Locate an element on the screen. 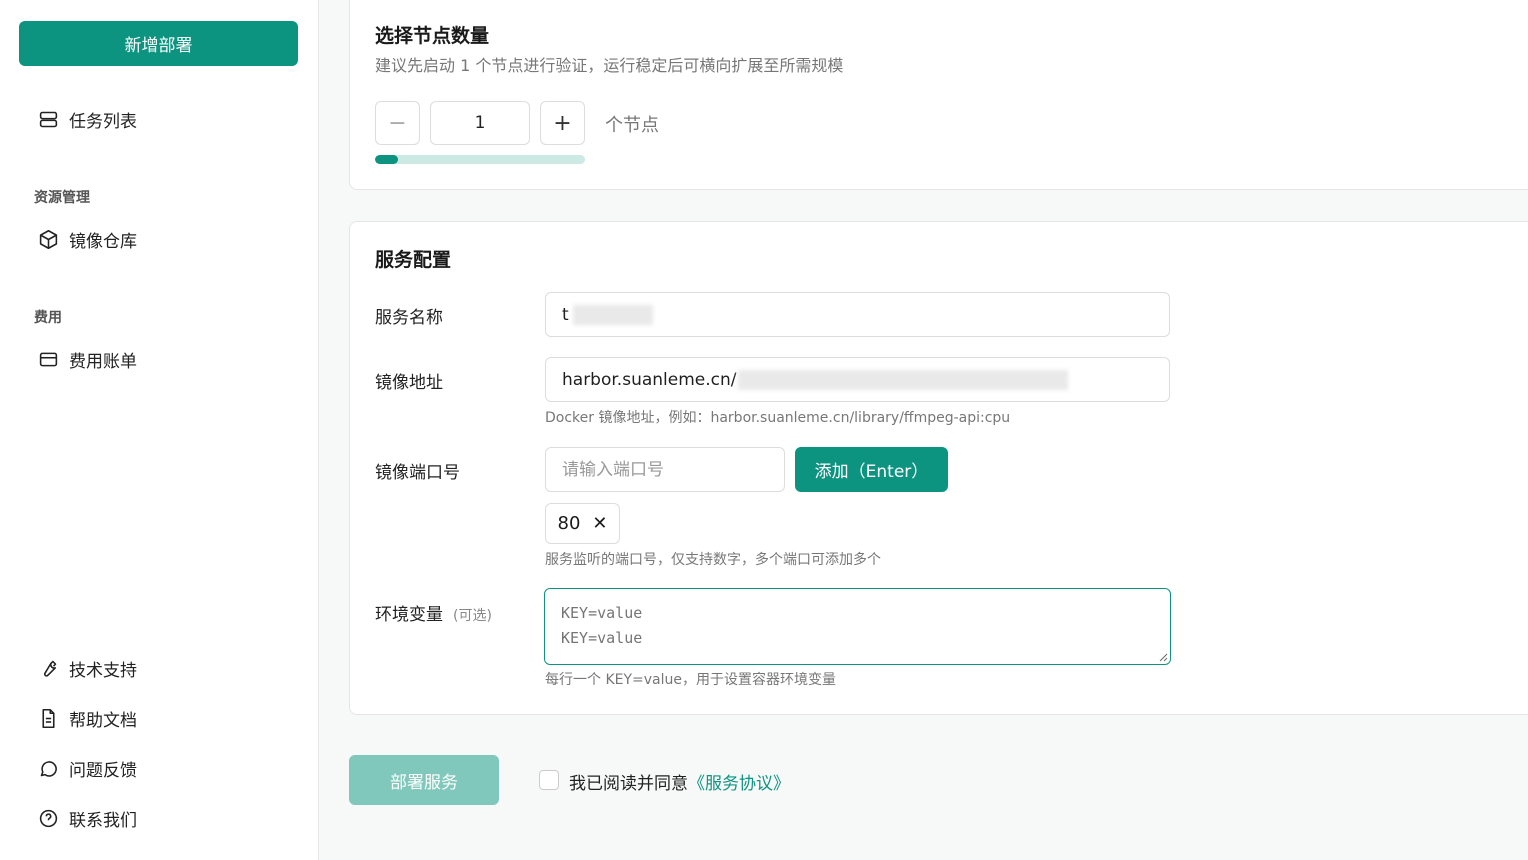 This screenshot has height=860, width=1528. sidebar-item-task-list: 任务列表 is located at coordinates (87, 119).